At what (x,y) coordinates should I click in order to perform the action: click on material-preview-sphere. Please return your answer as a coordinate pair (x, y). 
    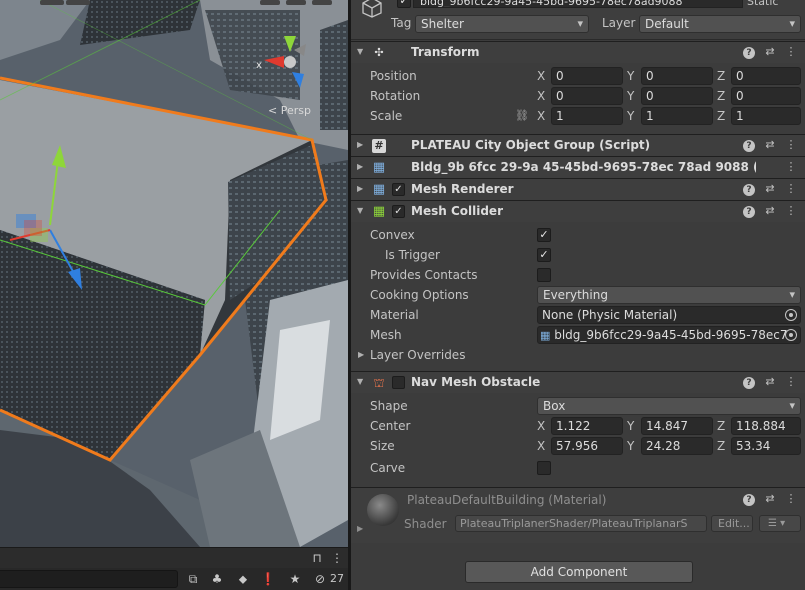
    Looking at the image, I should click on (383, 510).